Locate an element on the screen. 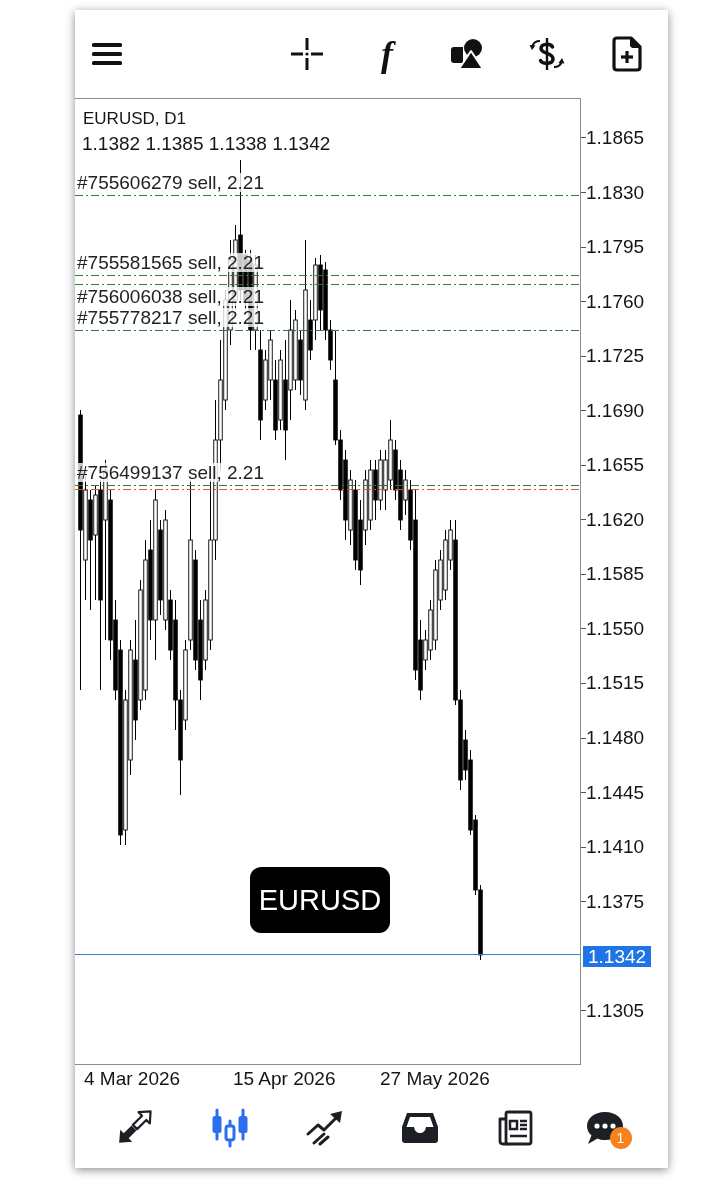 The height and width of the screenshot is (1186, 724). shapes-icon is located at coordinates (467, 54).